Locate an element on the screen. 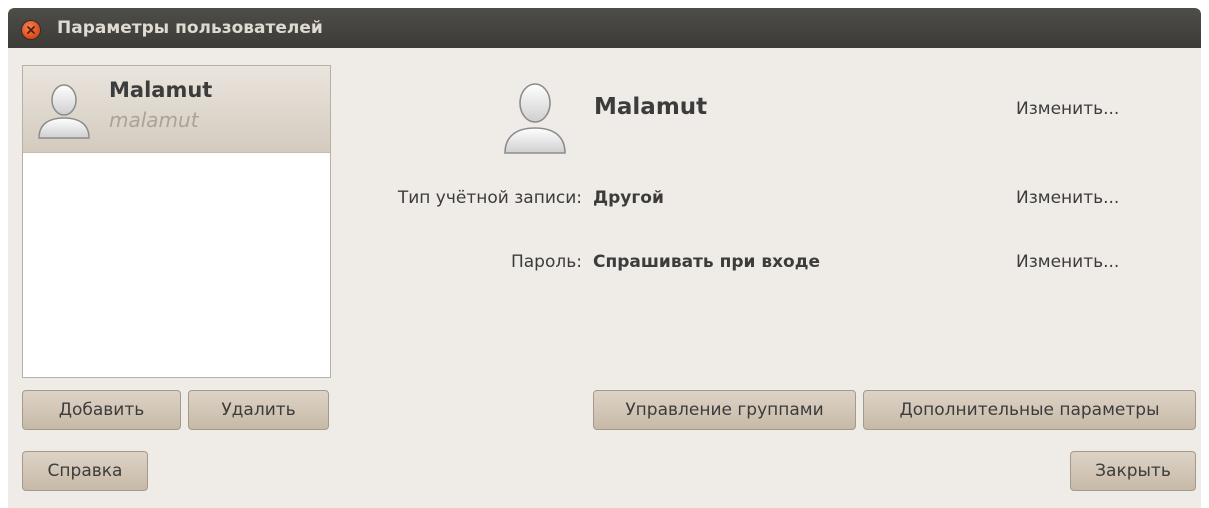 The image size is (1209, 508). password-label: Пароль: is located at coordinates (546, 262).